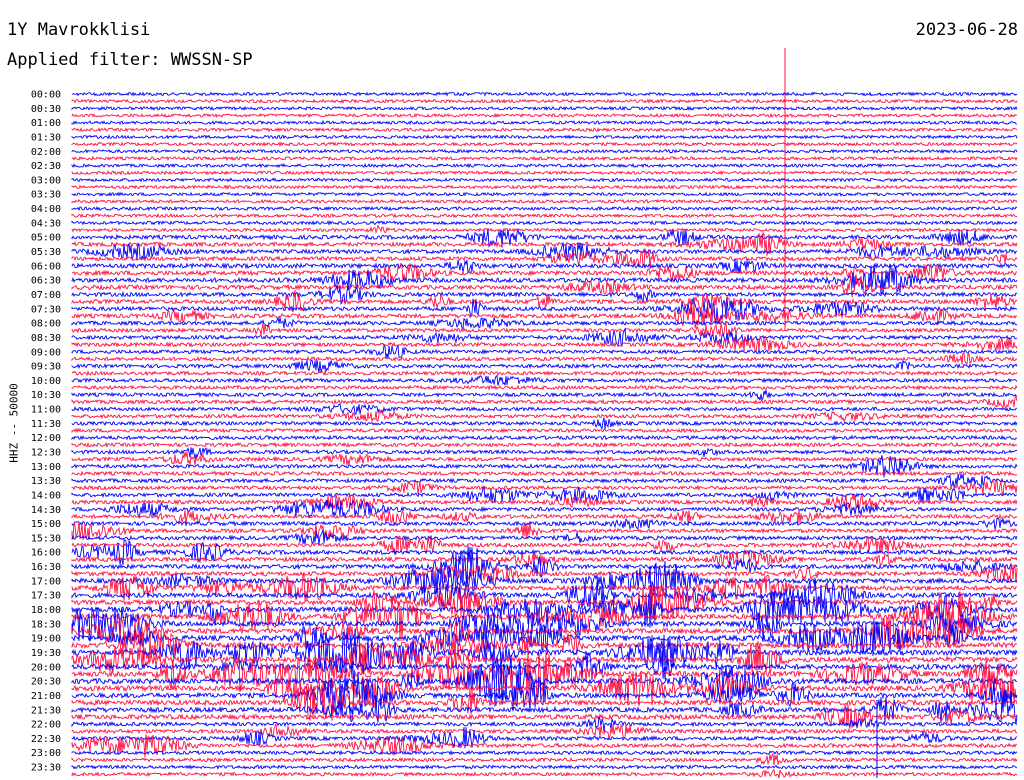 The width and height of the screenshot is (1024, 780). What do you see at coordinates (46, 524) in the screenshot?
I see `tick-label: 15:00` at bounding box center [46, 524].